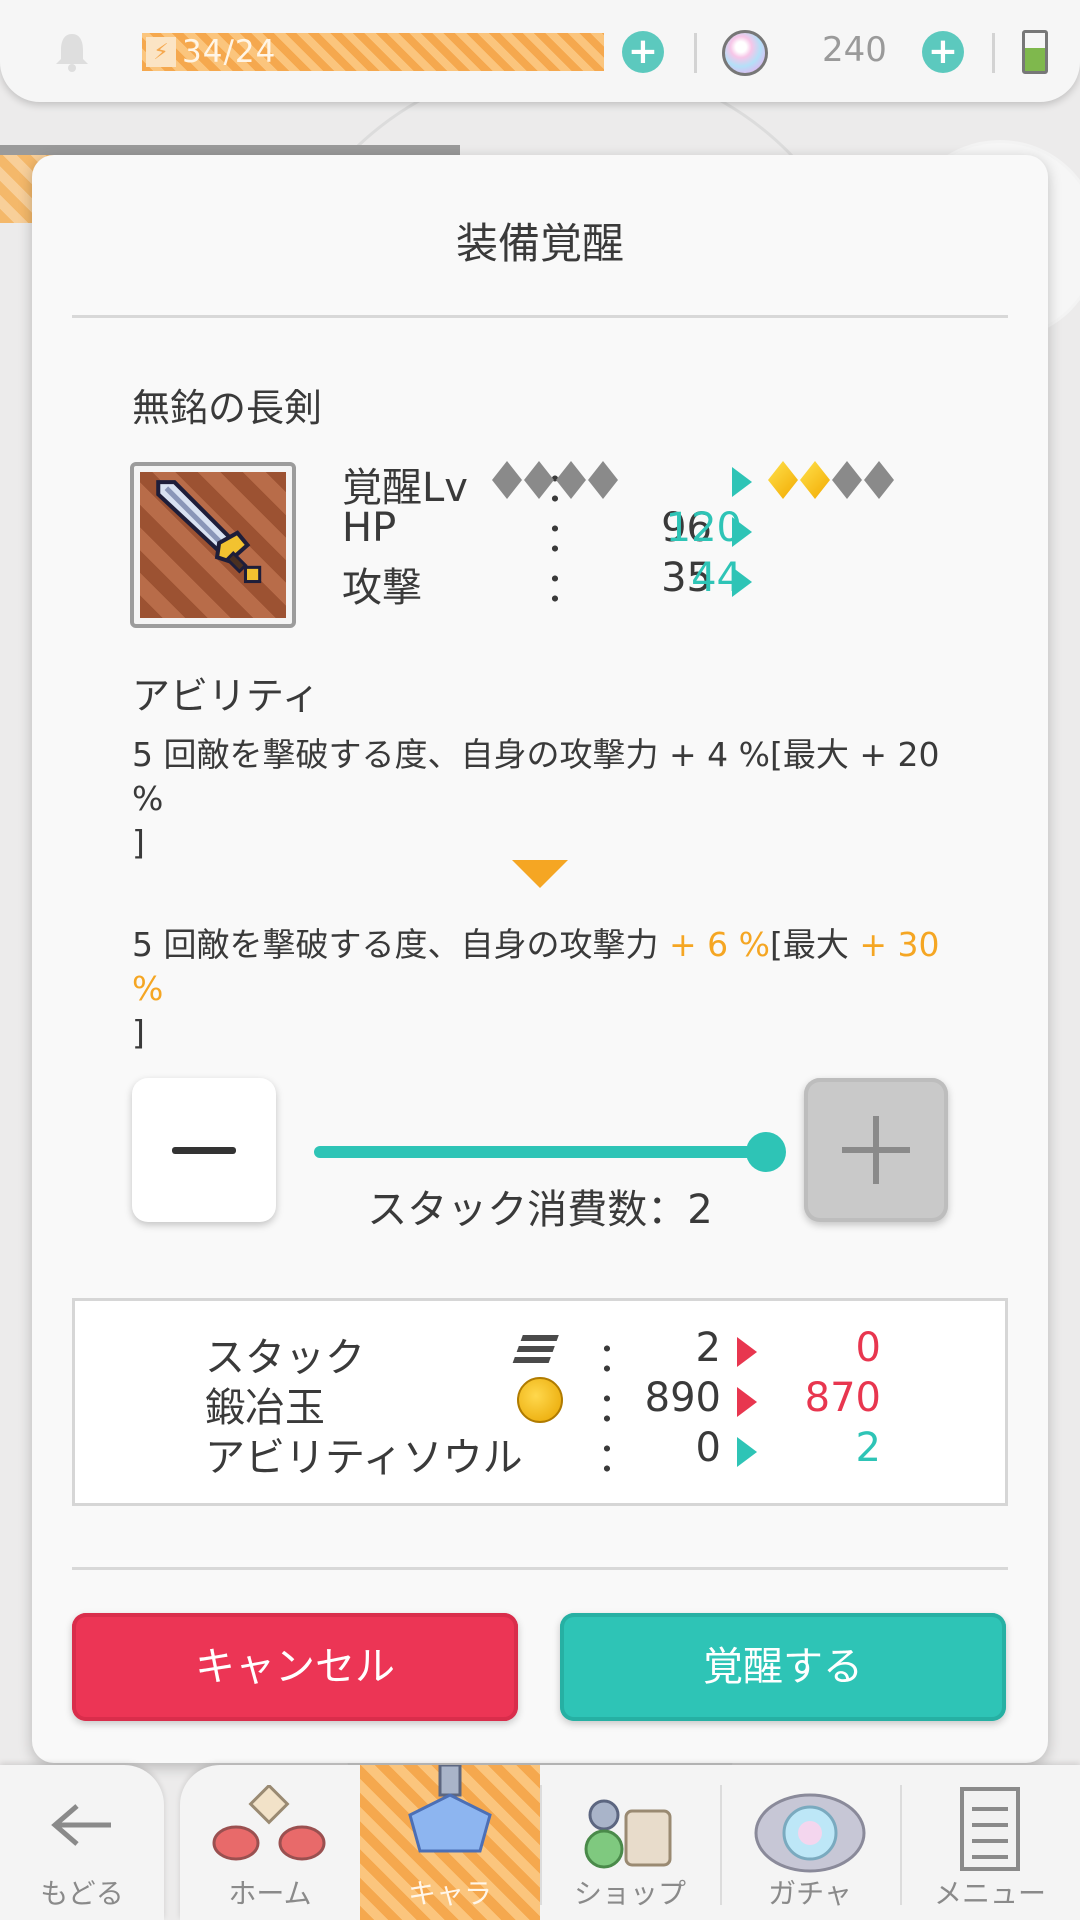 The image size is (1080, 1920). I want to click on tab-label: ホーム, so click(270, 1893).